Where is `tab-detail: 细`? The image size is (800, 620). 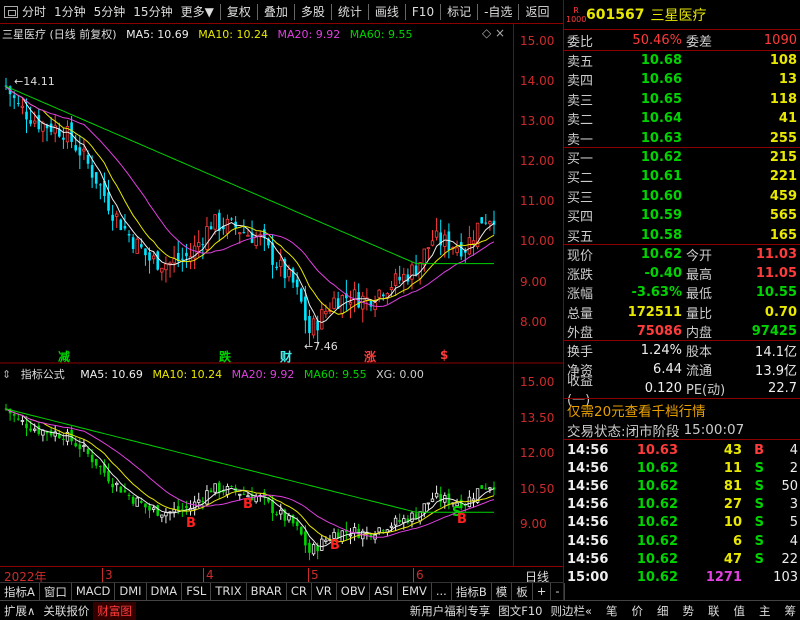 tab-detail: 细 is located at coordinates (663, 611).